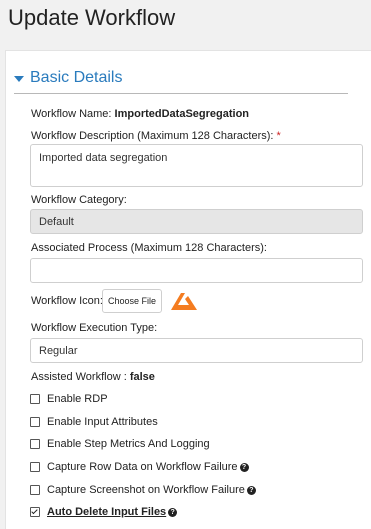 This screenshot has height=529, width=371. What do you see at coordinates (77, 399) in the screenshot?
I see `checkbox-label: Enable RDP` at bounding box center [77, 399].